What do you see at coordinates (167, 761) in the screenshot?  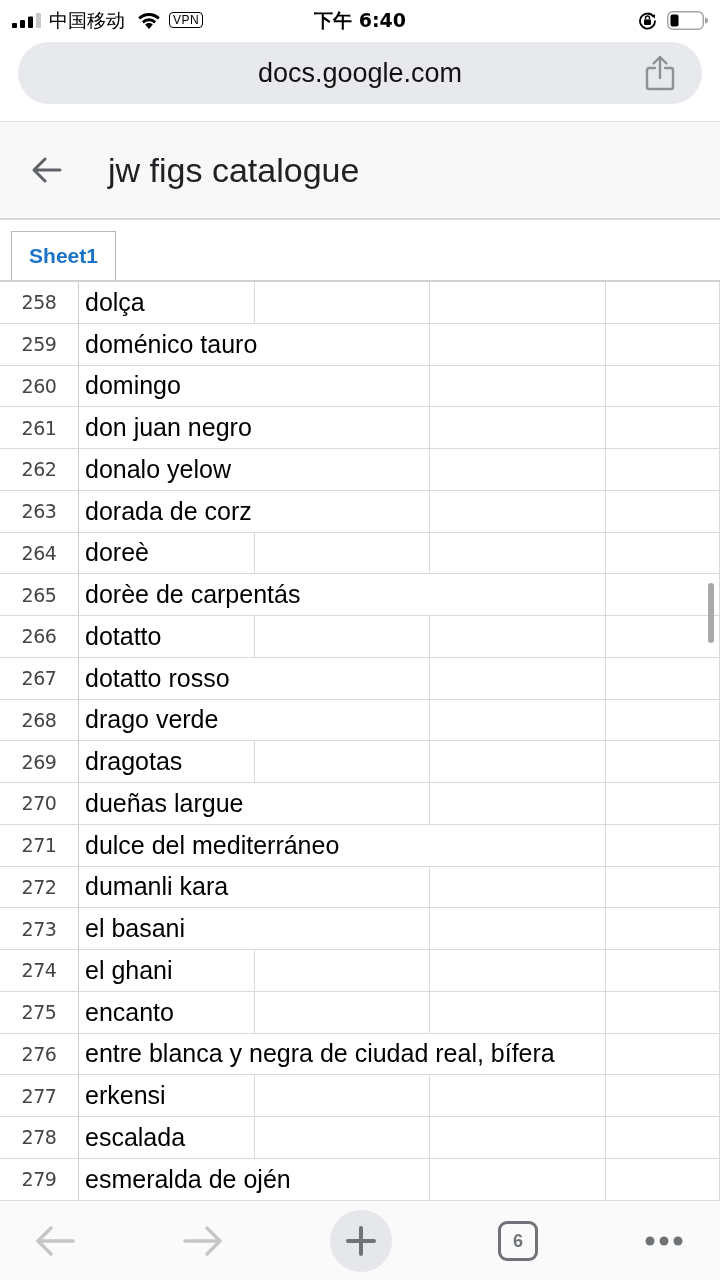 I see `table-cell: dragotas` at bounding box center [167, 761].